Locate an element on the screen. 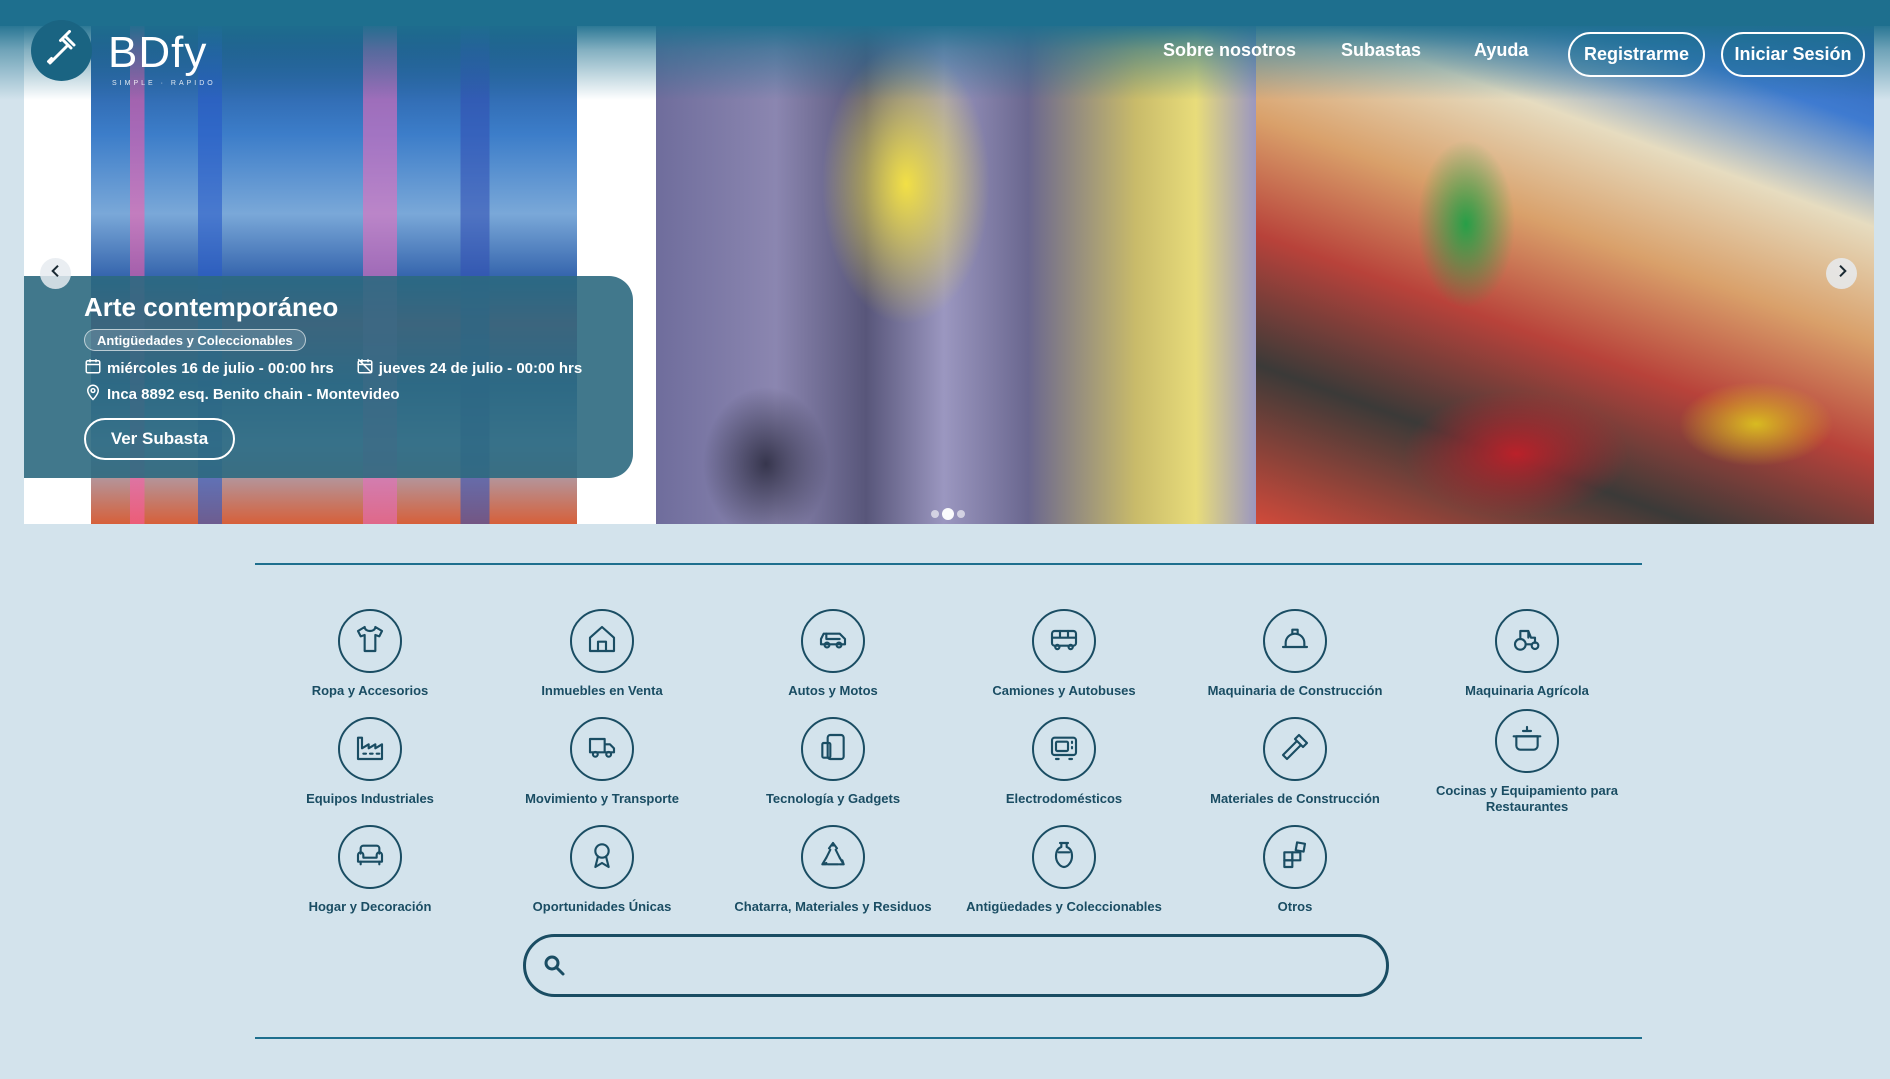 The image size is (1890, 1079). category-item: Electrodomésticos is located at coordinates (1064, 762).